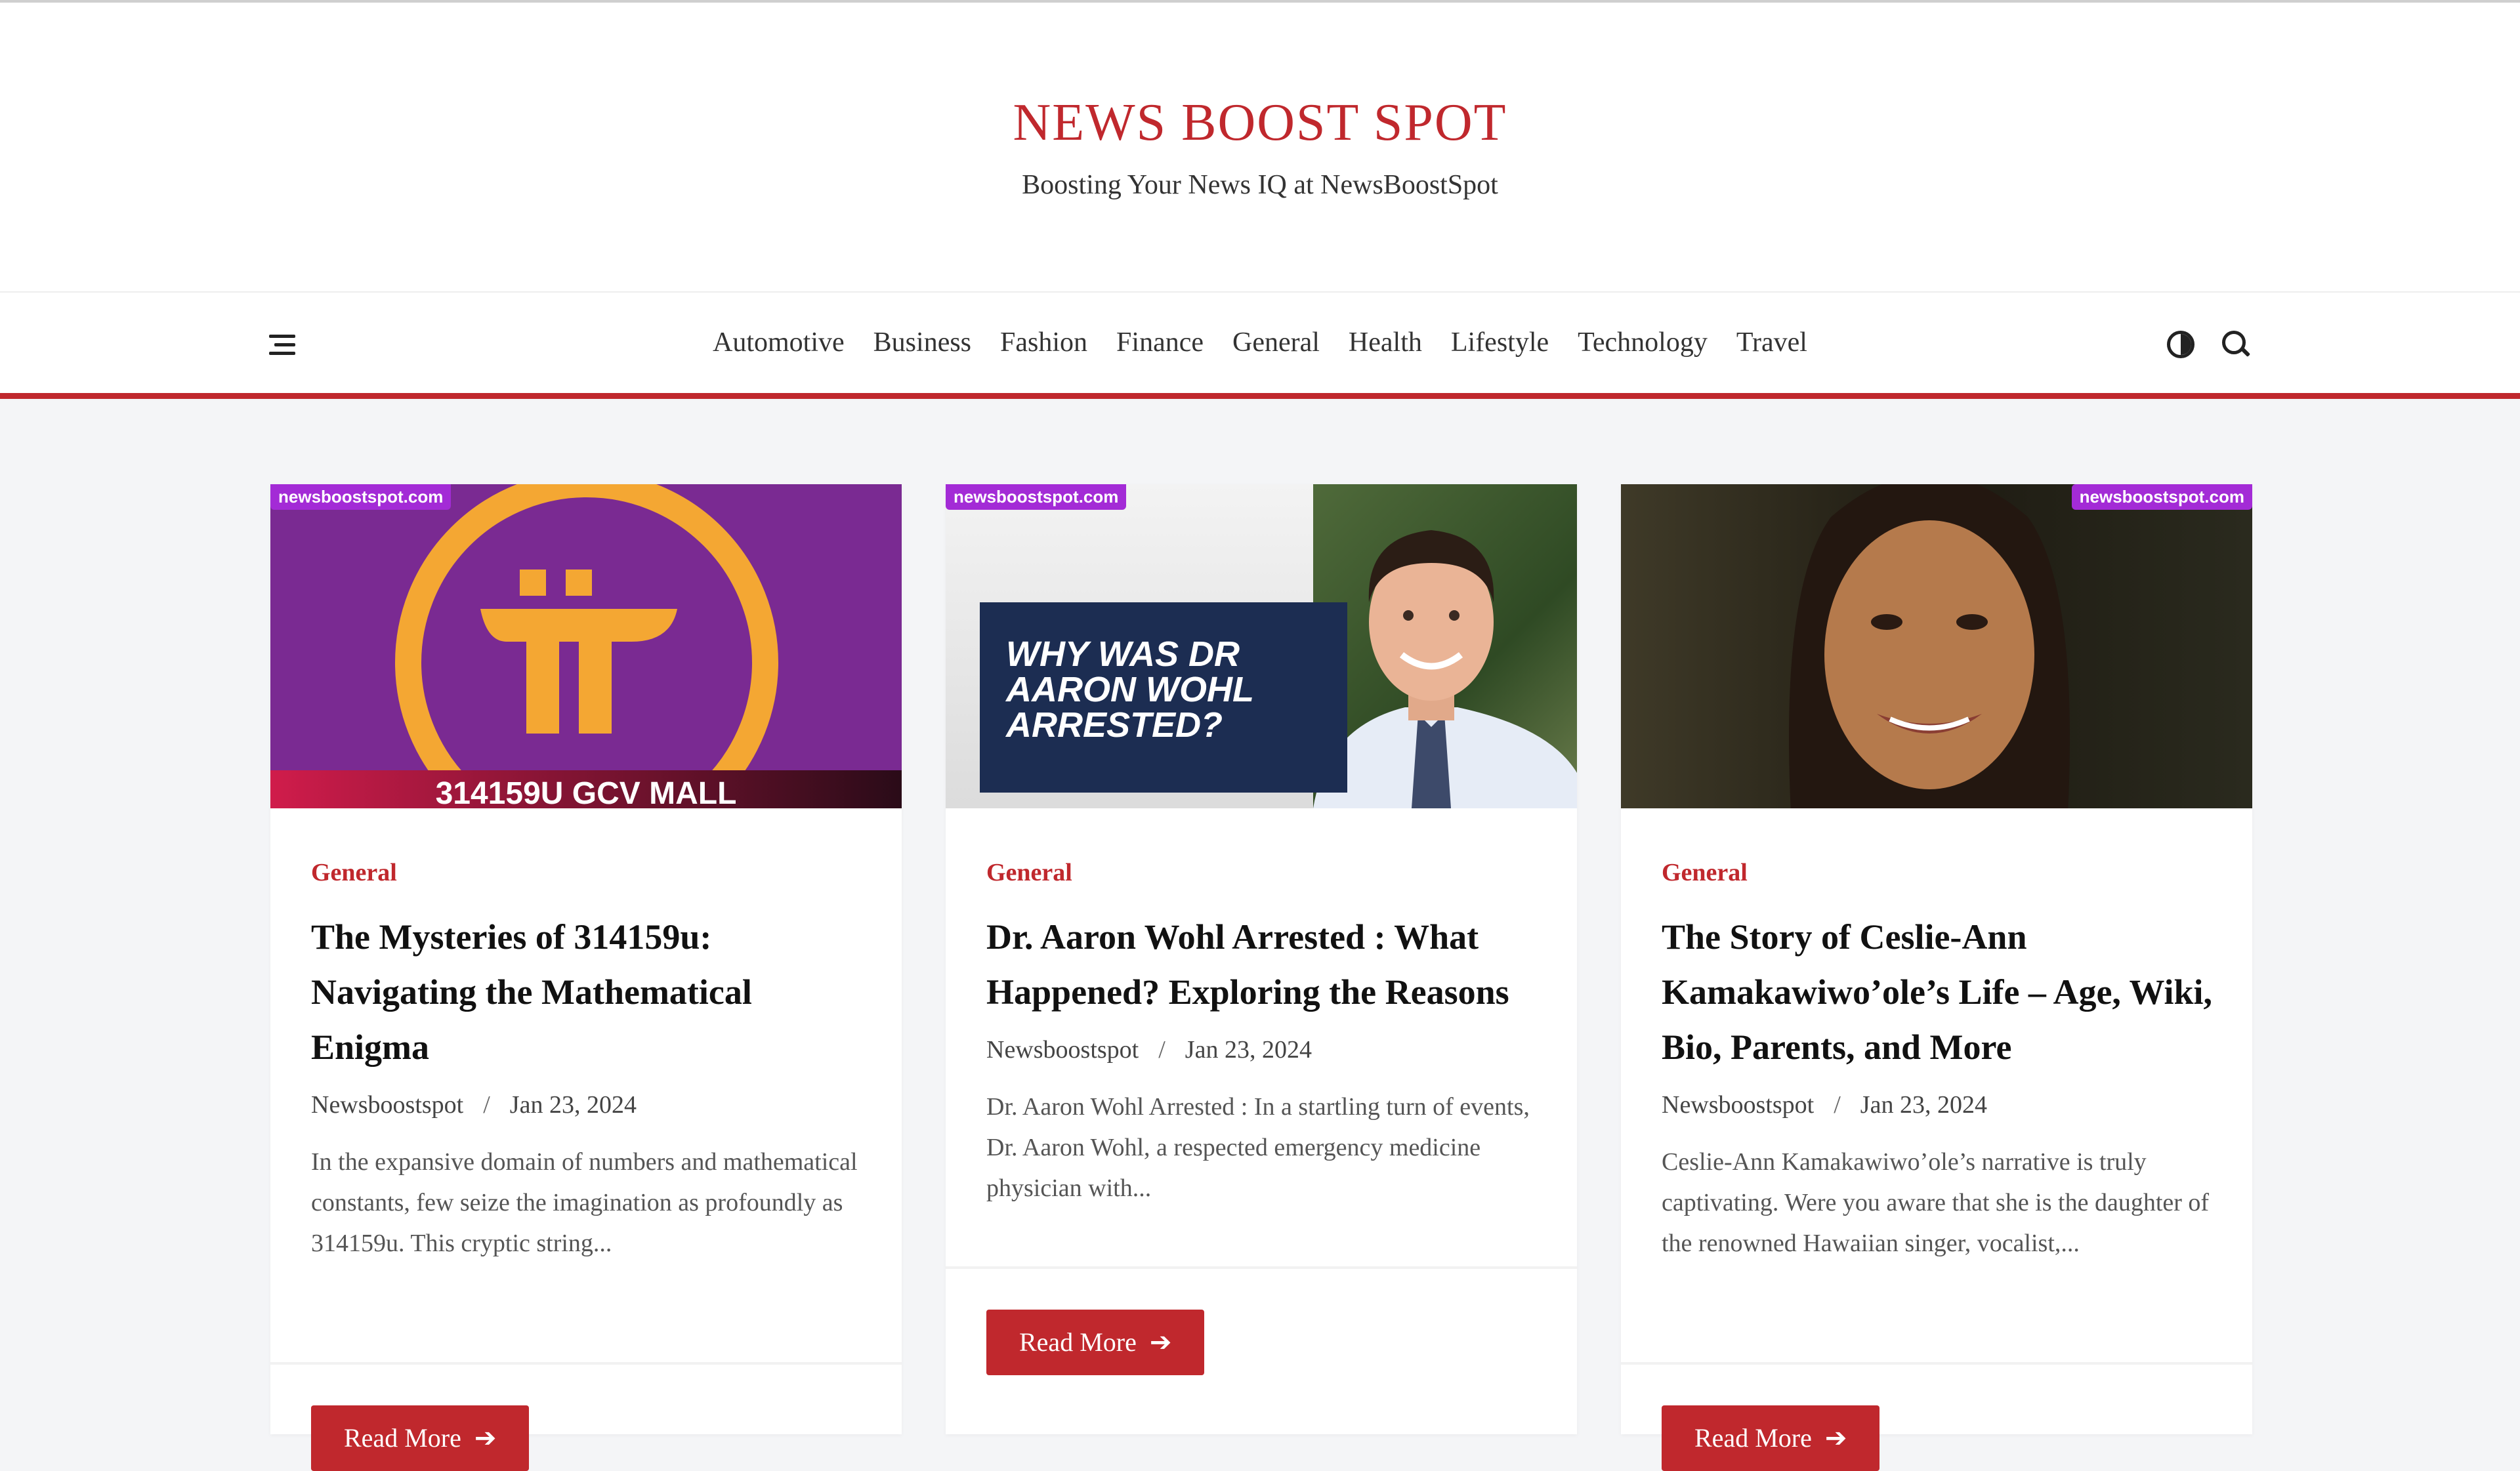  I want to click on nav-item-business: Business, so click(922, 342).